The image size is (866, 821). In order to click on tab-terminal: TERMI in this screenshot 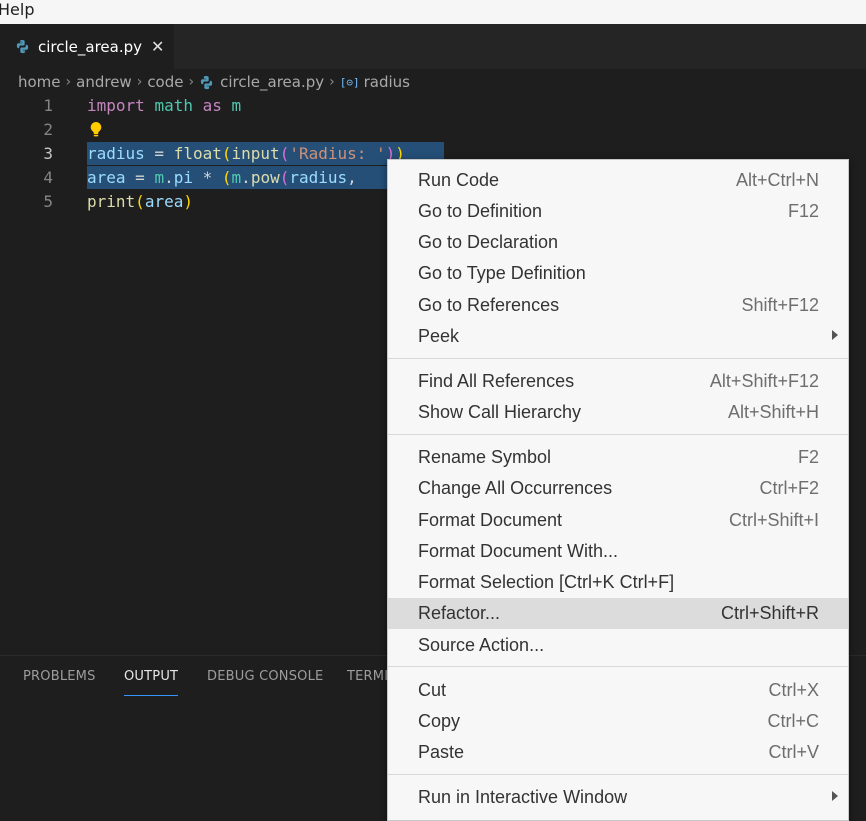, I will do `click(367, 676)`.